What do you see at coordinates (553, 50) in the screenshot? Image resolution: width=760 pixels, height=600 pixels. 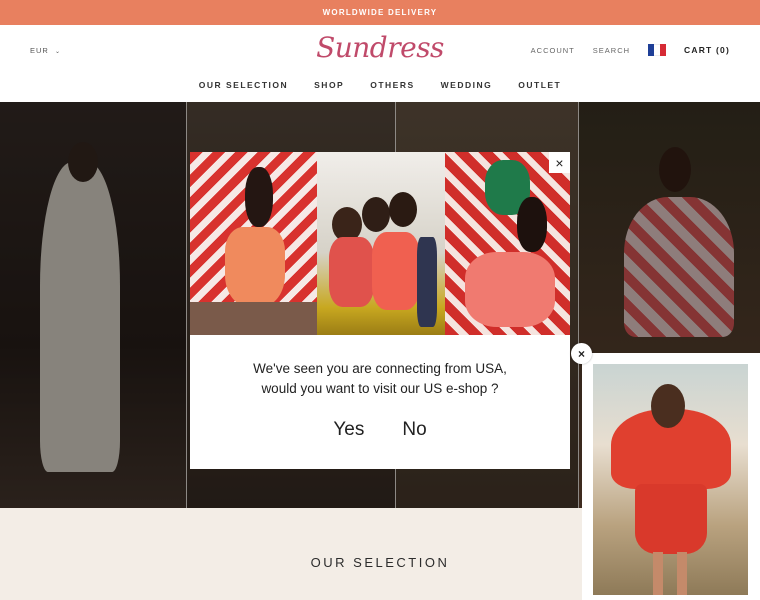 I see `account-link: ACCOUNT` at bounding box center [553, 50].